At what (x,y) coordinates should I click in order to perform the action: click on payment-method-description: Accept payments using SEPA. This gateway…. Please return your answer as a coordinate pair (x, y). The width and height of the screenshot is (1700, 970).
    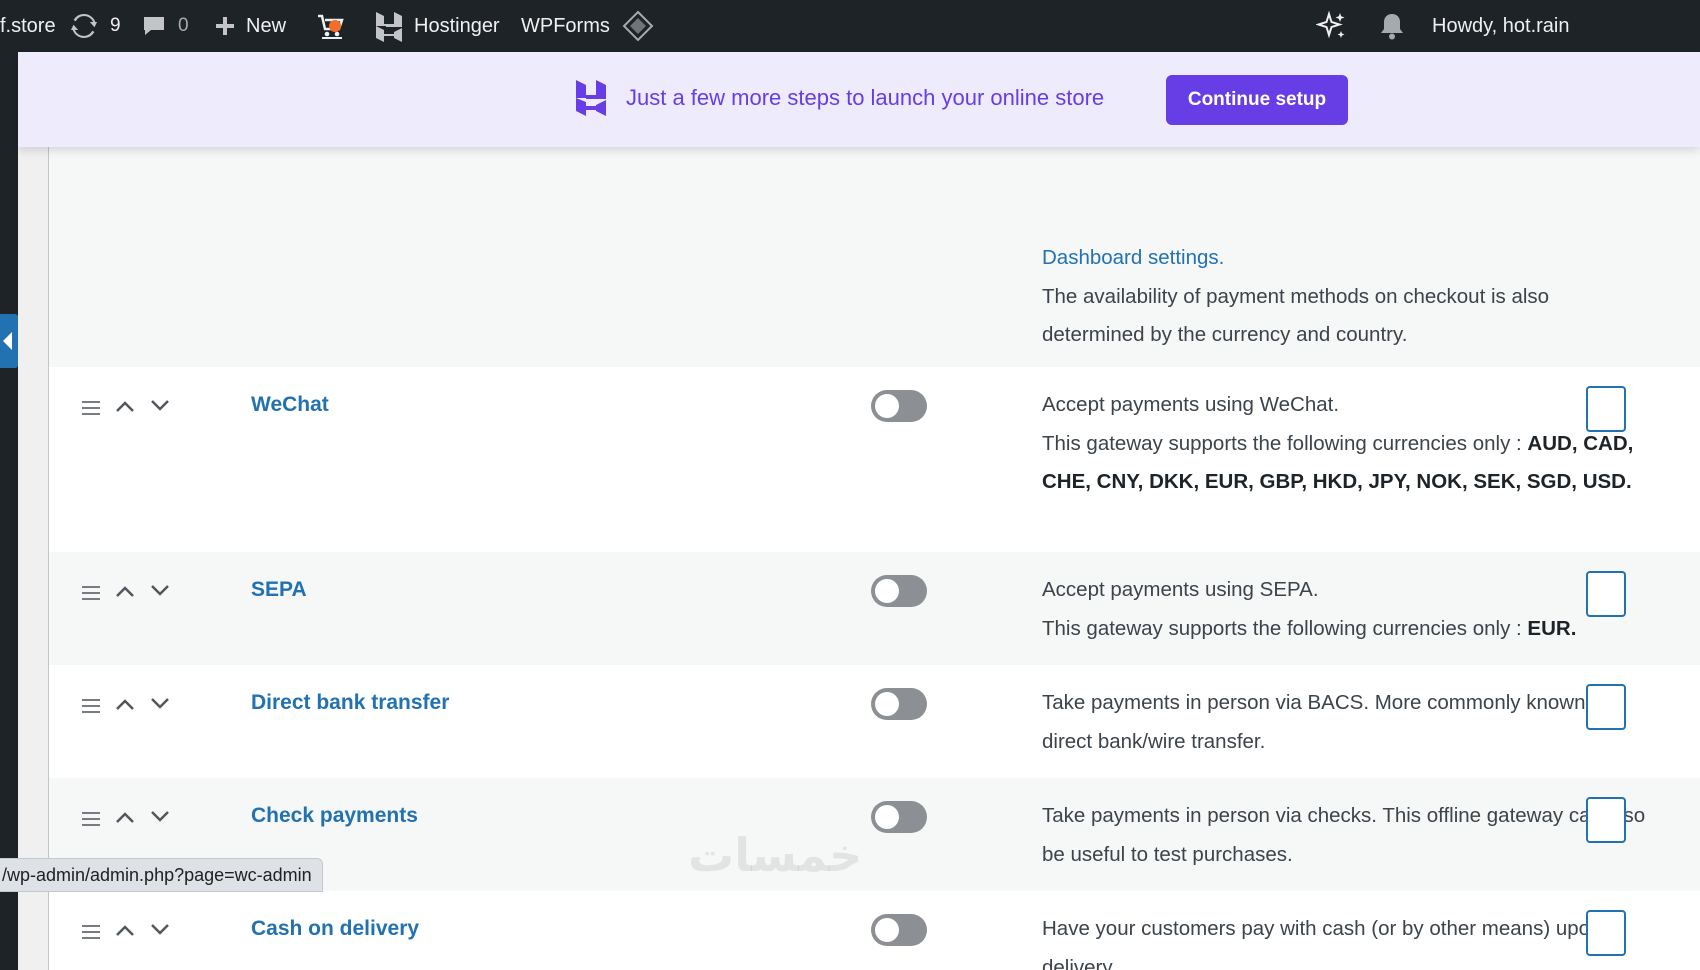
    Looking at the image, I should click on (1347, 609).